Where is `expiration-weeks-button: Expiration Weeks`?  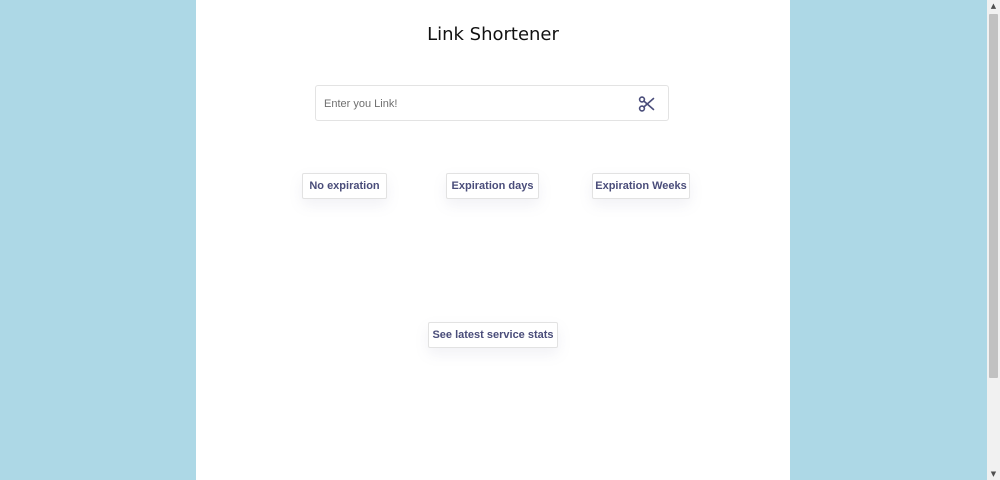
expiration-weeks-button: Expiration Weeks is located at coordinates (641, 186).